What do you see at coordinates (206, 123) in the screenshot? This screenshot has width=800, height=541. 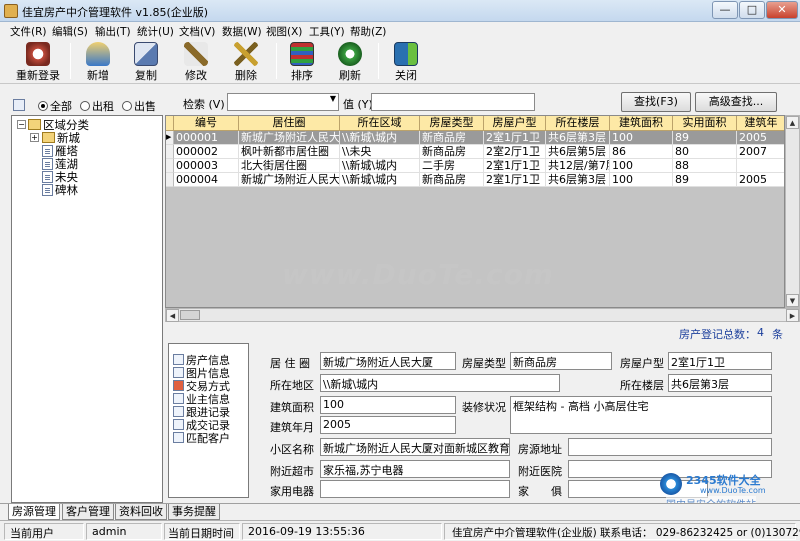 I see `col-header-id: 编号` at bounding box center [206, 123].